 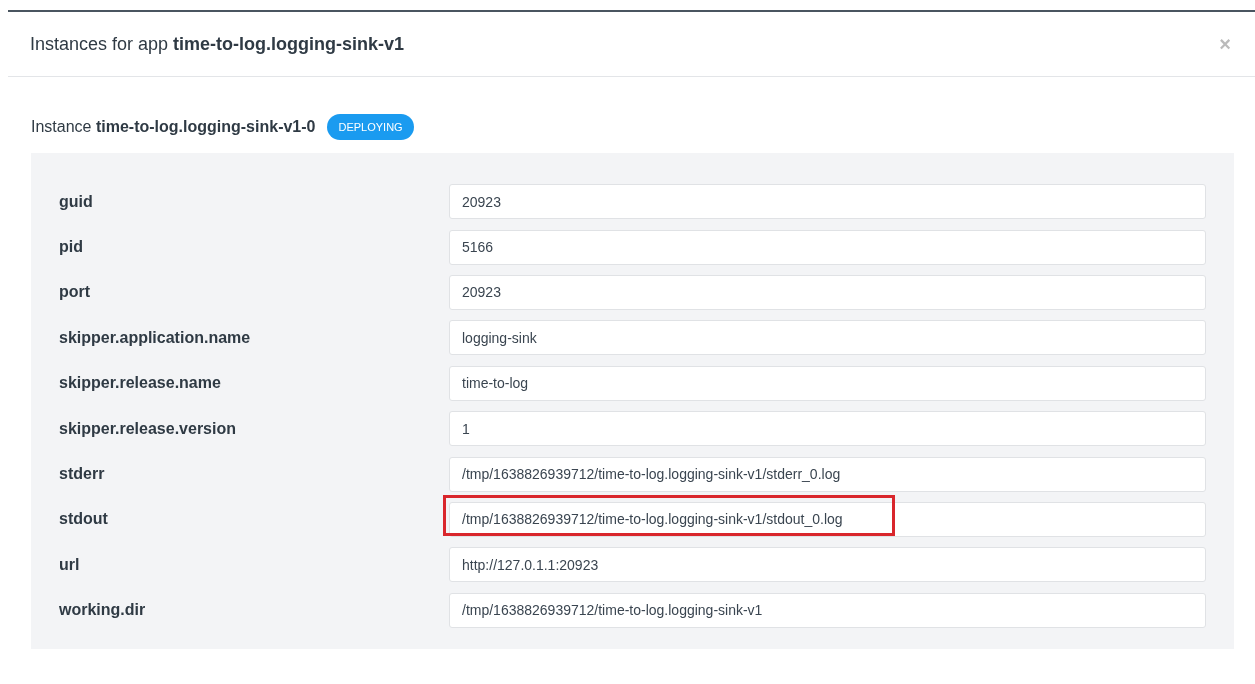 What do you see at coordinates (155, 337) in the screenshot?
I see `property-label: skipper.application.name` at bounding box center [155, 337].